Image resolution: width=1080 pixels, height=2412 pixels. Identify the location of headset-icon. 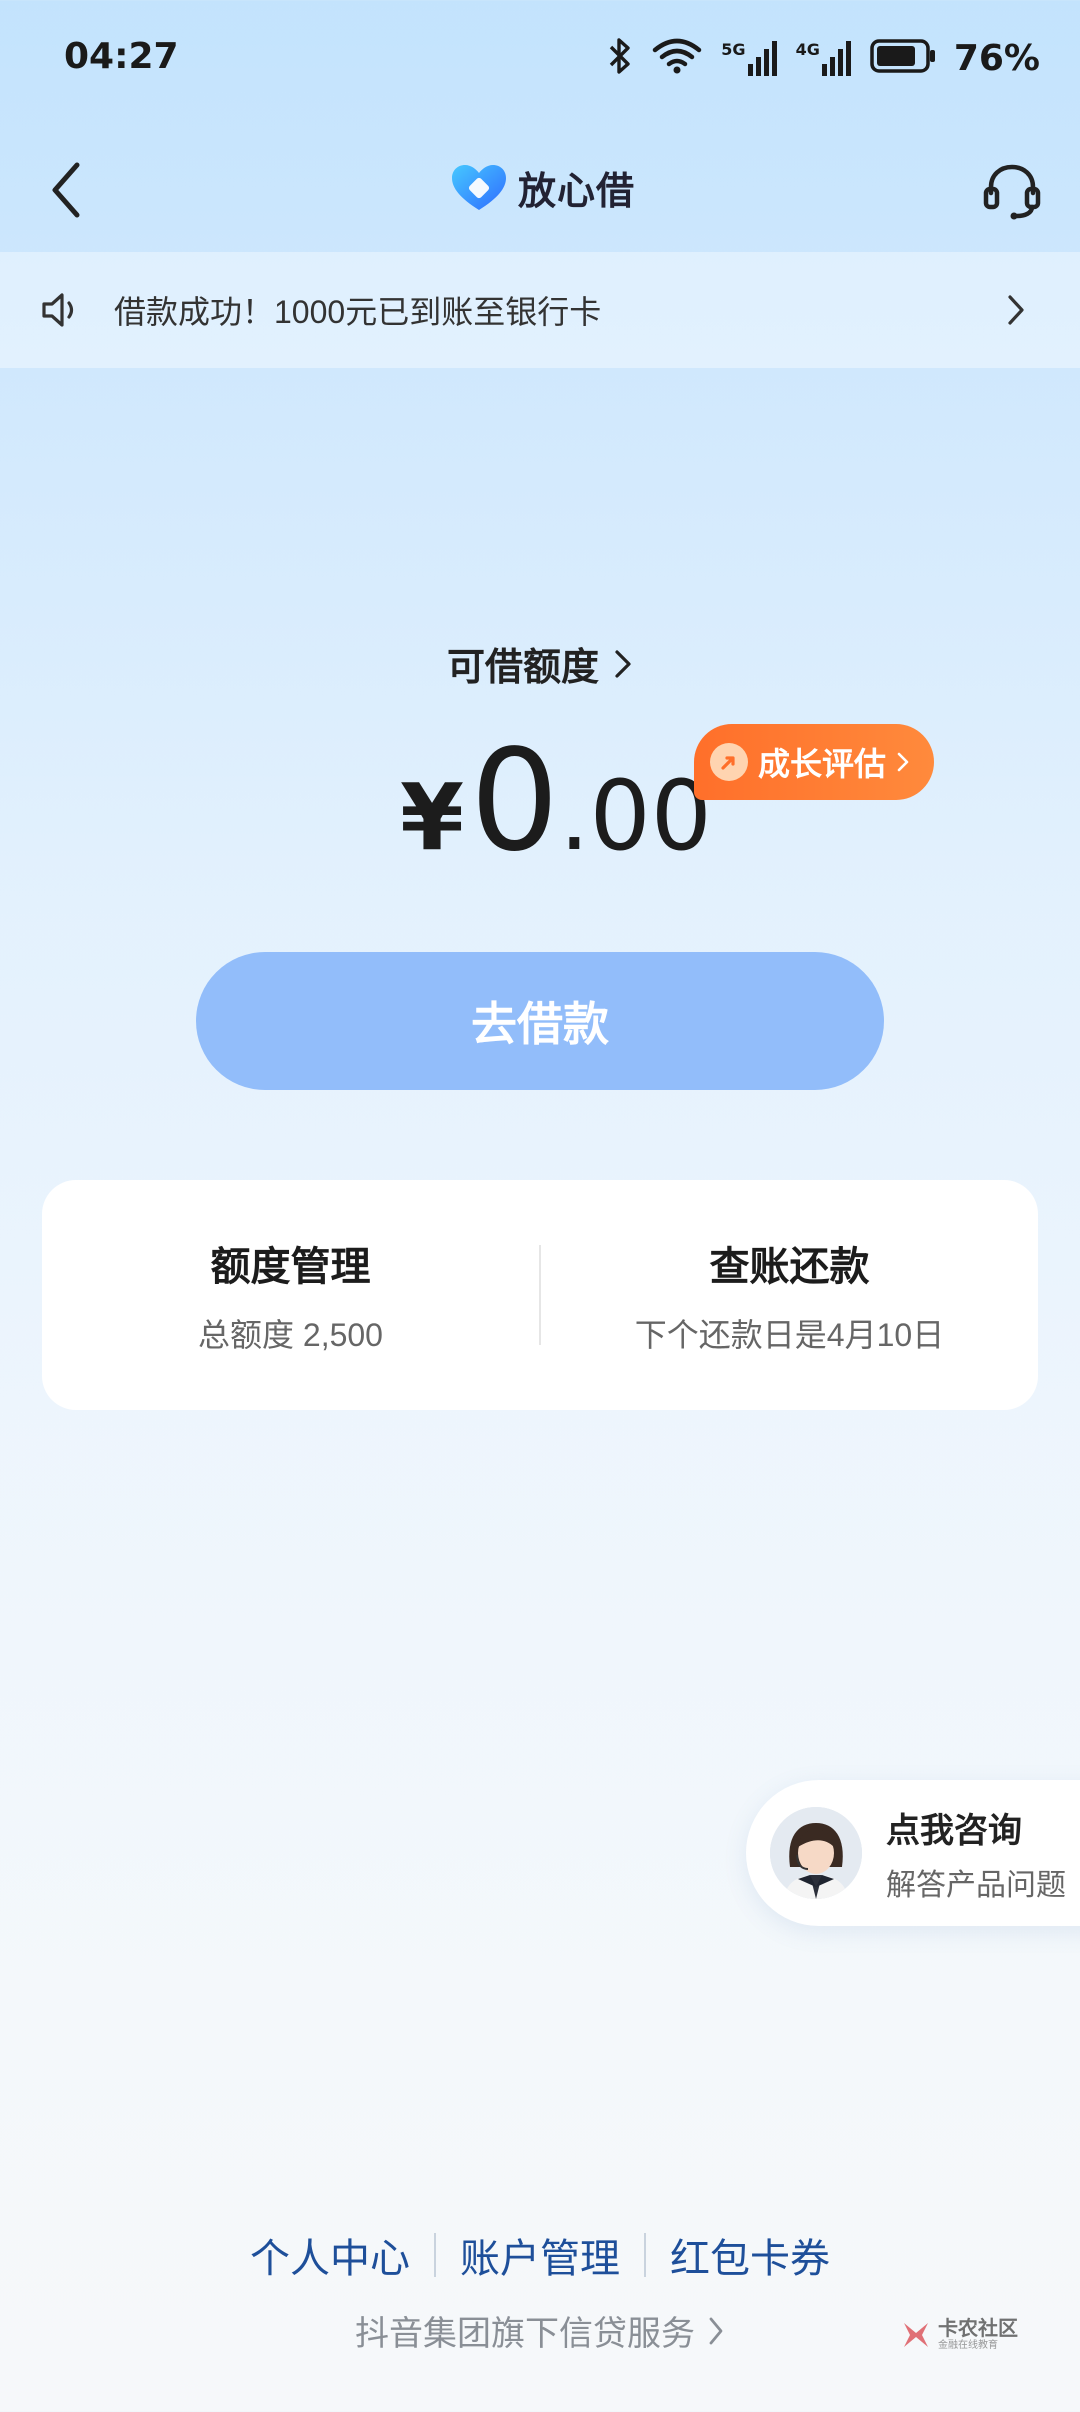
(1012, 192).